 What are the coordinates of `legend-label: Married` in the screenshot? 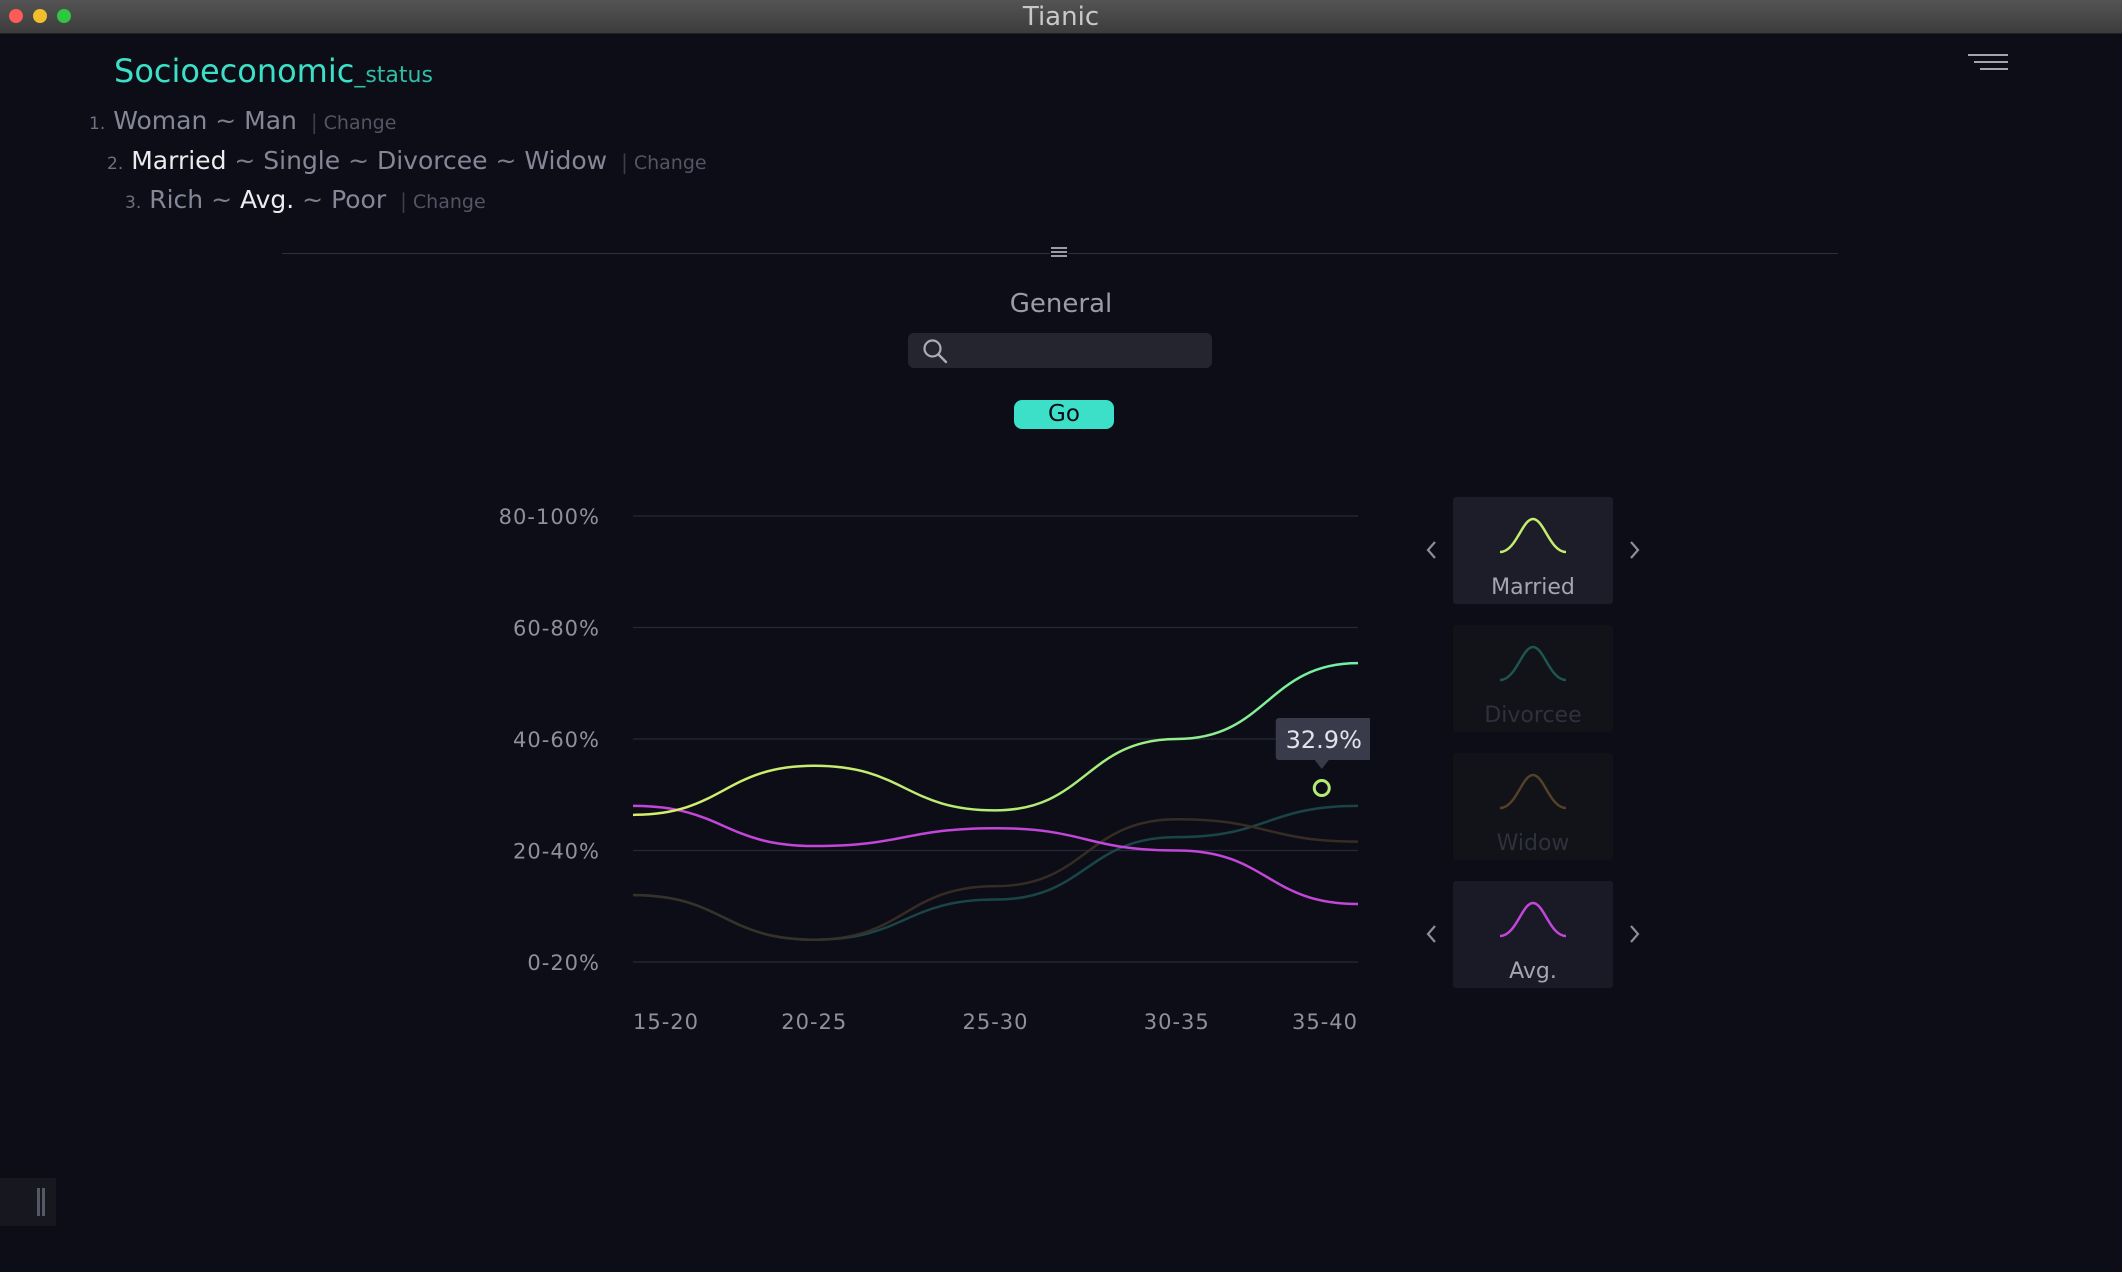 It's located at (1533, 587).